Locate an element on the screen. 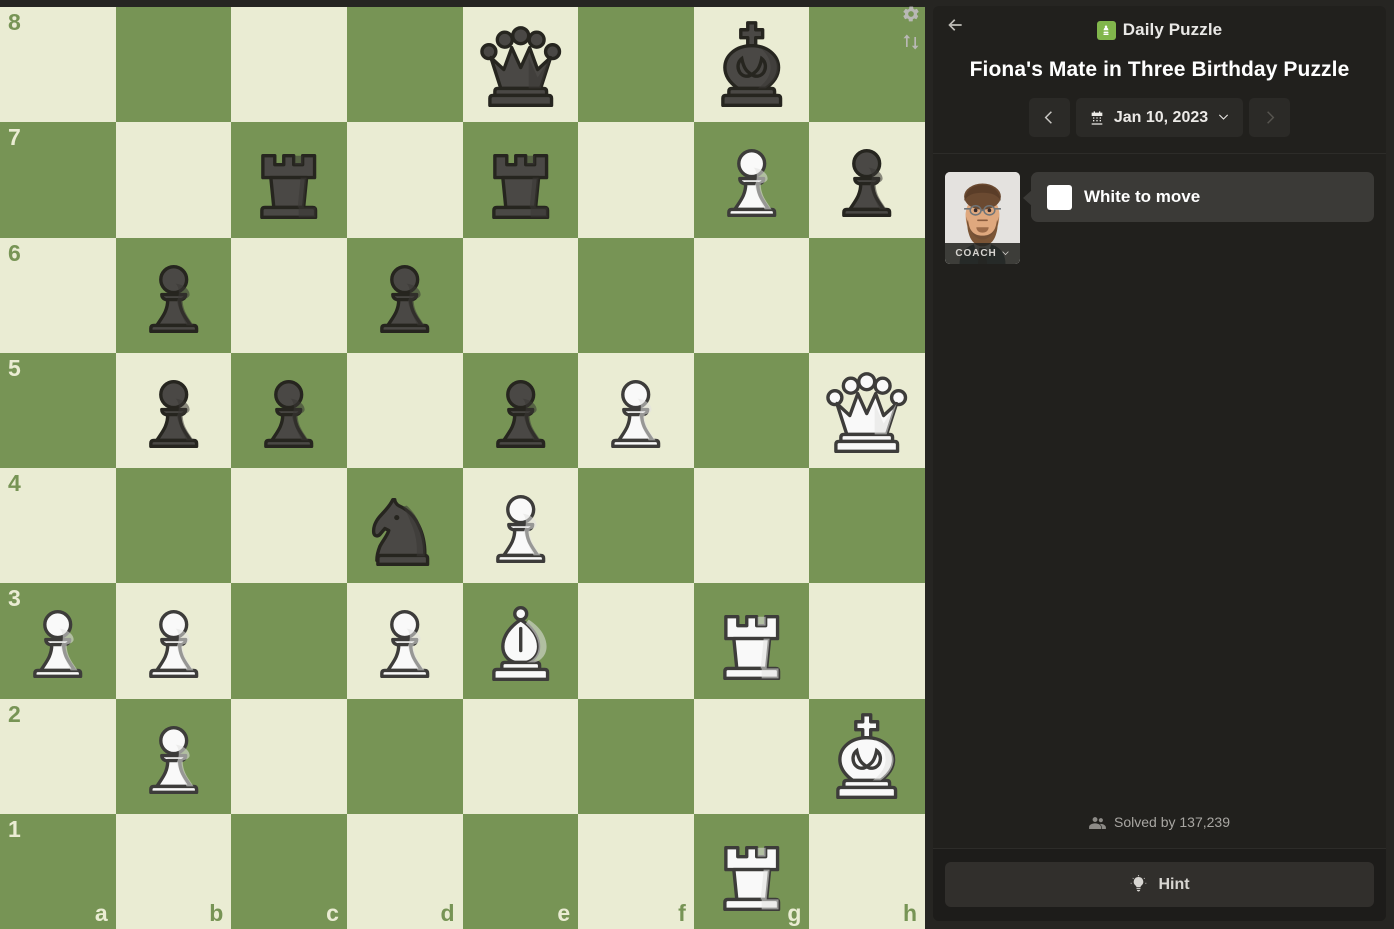 The image size is (1394, 929). piece-white-pawn-b2 is located at coordinates (174, 756).